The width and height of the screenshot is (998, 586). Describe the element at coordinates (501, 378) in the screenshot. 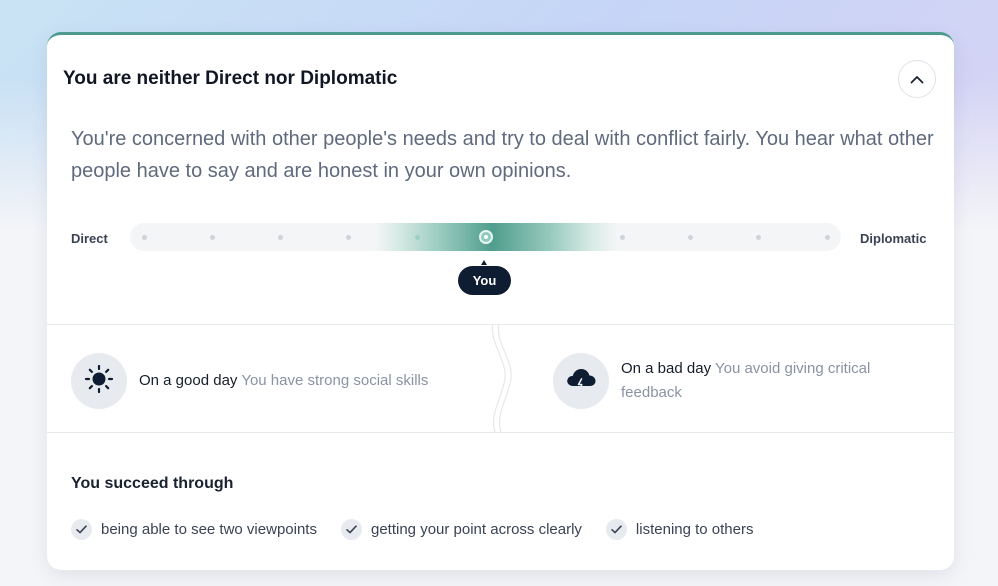

I see `section-separator` at that location.